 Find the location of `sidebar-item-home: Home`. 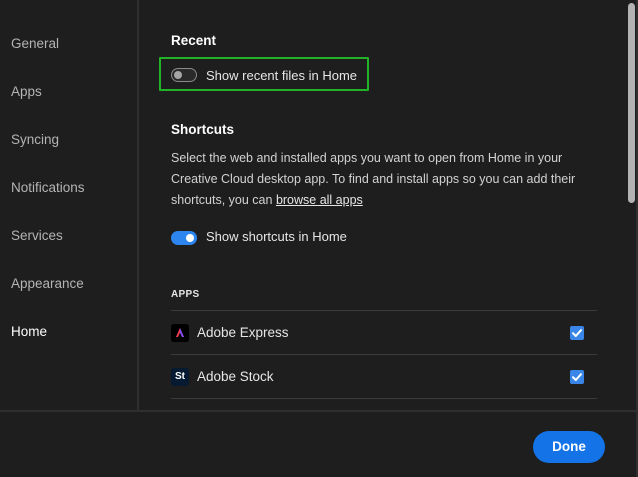

sidebar-item-home: Home is located at coordinates (29, 331).